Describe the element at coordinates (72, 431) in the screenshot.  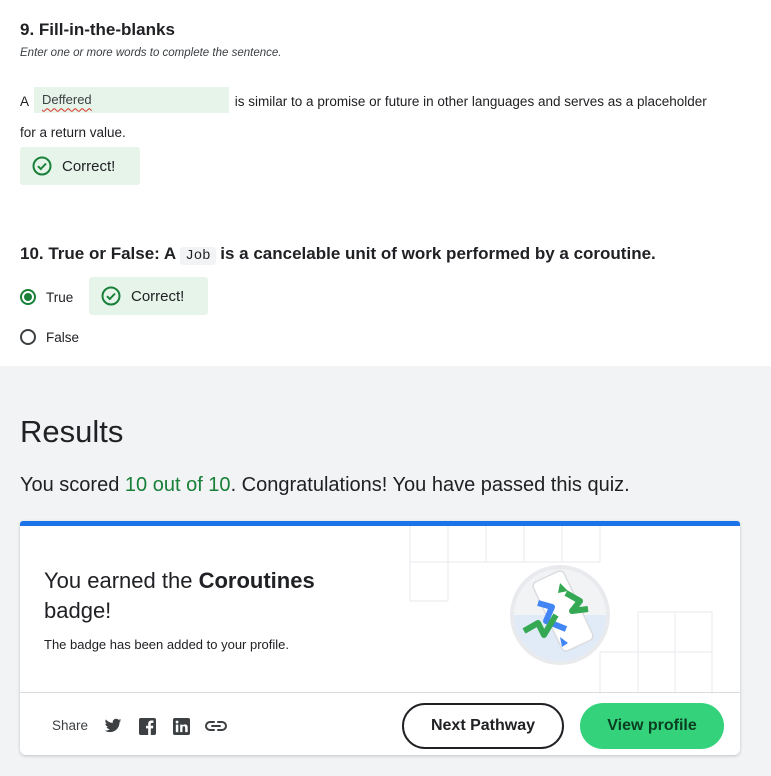
I see `results-title: Results` at that location.